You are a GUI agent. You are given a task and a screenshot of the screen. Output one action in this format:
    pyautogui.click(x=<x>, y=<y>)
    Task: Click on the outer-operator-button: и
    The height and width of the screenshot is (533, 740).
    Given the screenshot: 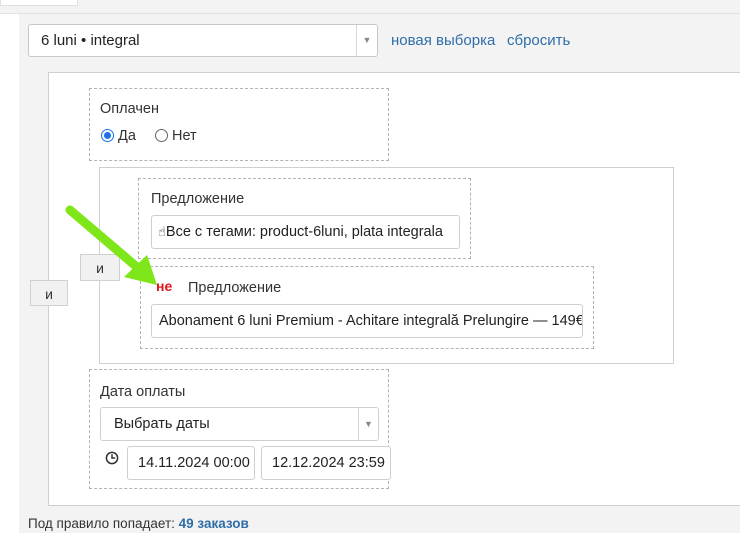 What is the action you would take?
    pyautogui.click(x=49, y=293)
    